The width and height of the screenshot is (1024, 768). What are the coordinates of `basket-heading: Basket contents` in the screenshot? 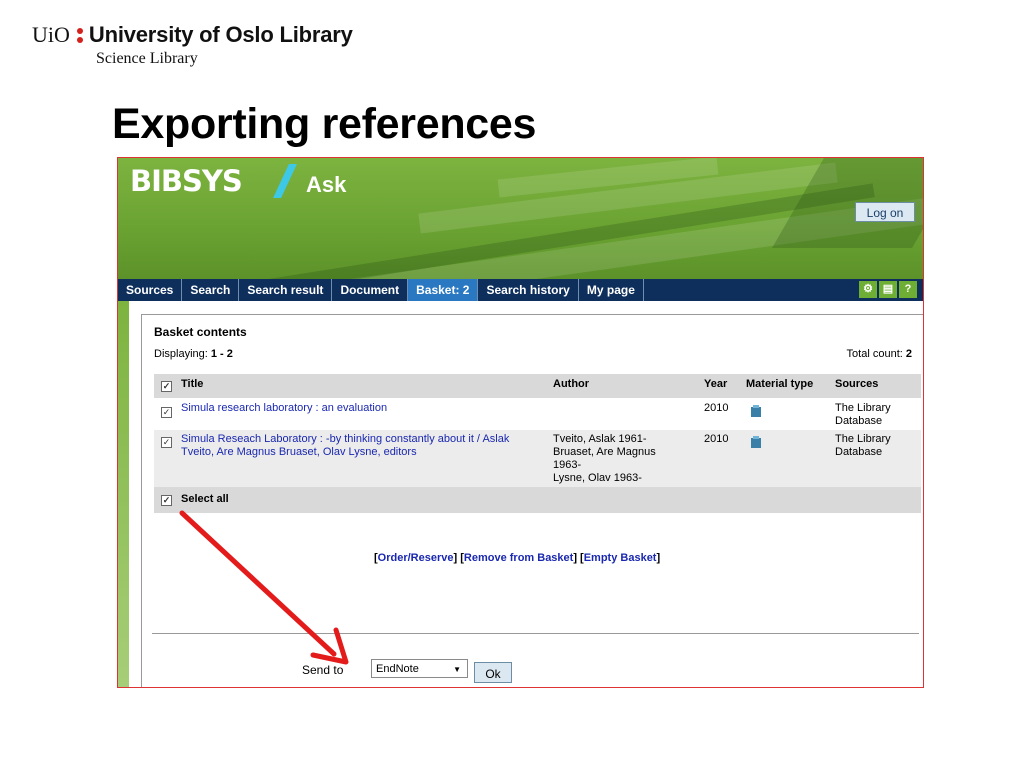 It's located at (200, 332).